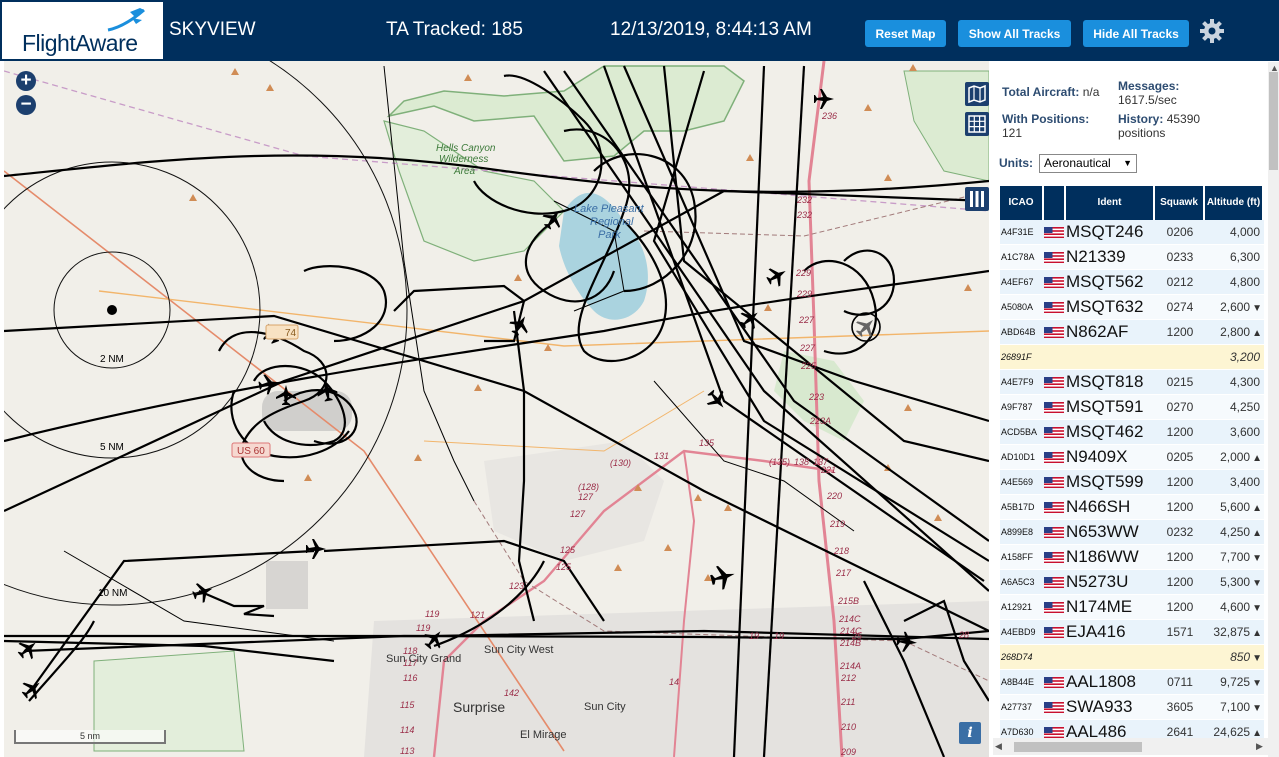 The height and width of the screenshot is (757, 1279). I want to click on map-layer-button, so click(977, 94).